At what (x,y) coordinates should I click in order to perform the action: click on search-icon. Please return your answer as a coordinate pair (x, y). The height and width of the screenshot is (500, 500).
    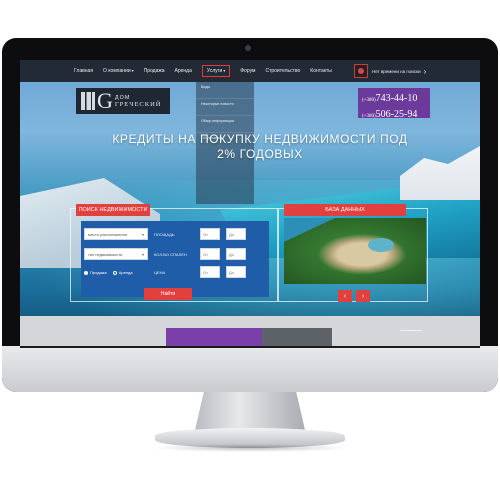
    Looking at the image, I should click on (361, 71).